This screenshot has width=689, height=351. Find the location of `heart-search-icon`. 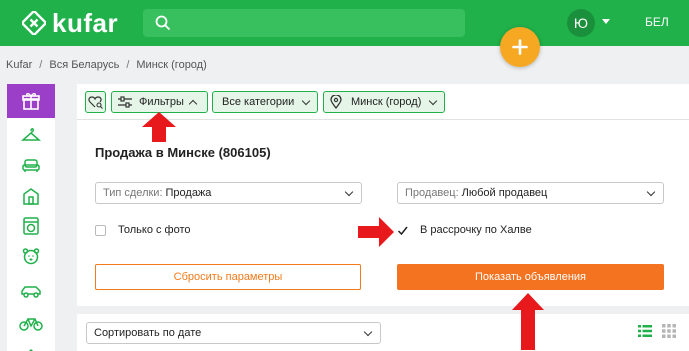

heart-search-icon is located at coordinates (95, 102).